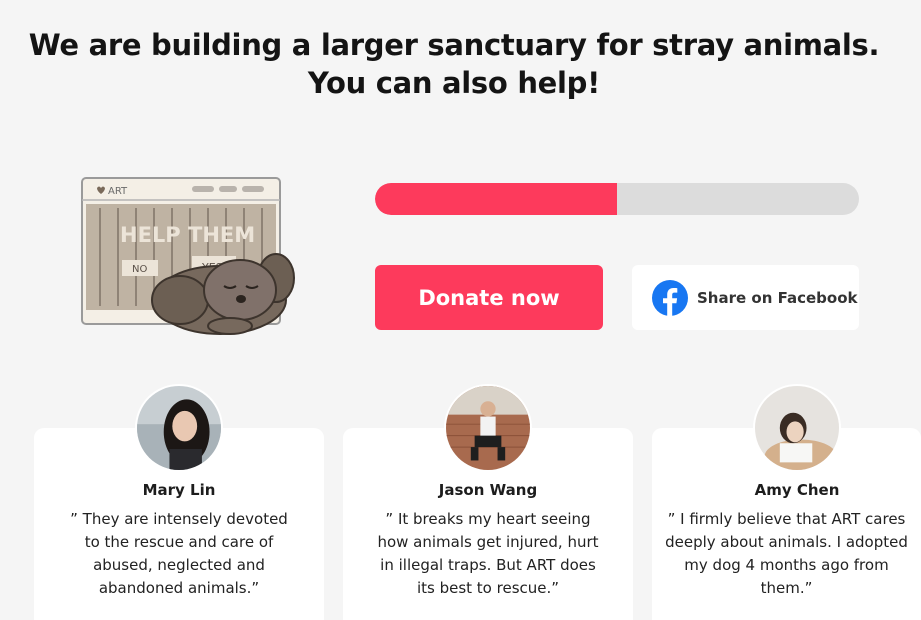 The width and height of the screenshot is (921, 620). Describe the element at coordinates (488, 490) in the screenshot. I see `testimonial-name: Jason Wang` at that location.